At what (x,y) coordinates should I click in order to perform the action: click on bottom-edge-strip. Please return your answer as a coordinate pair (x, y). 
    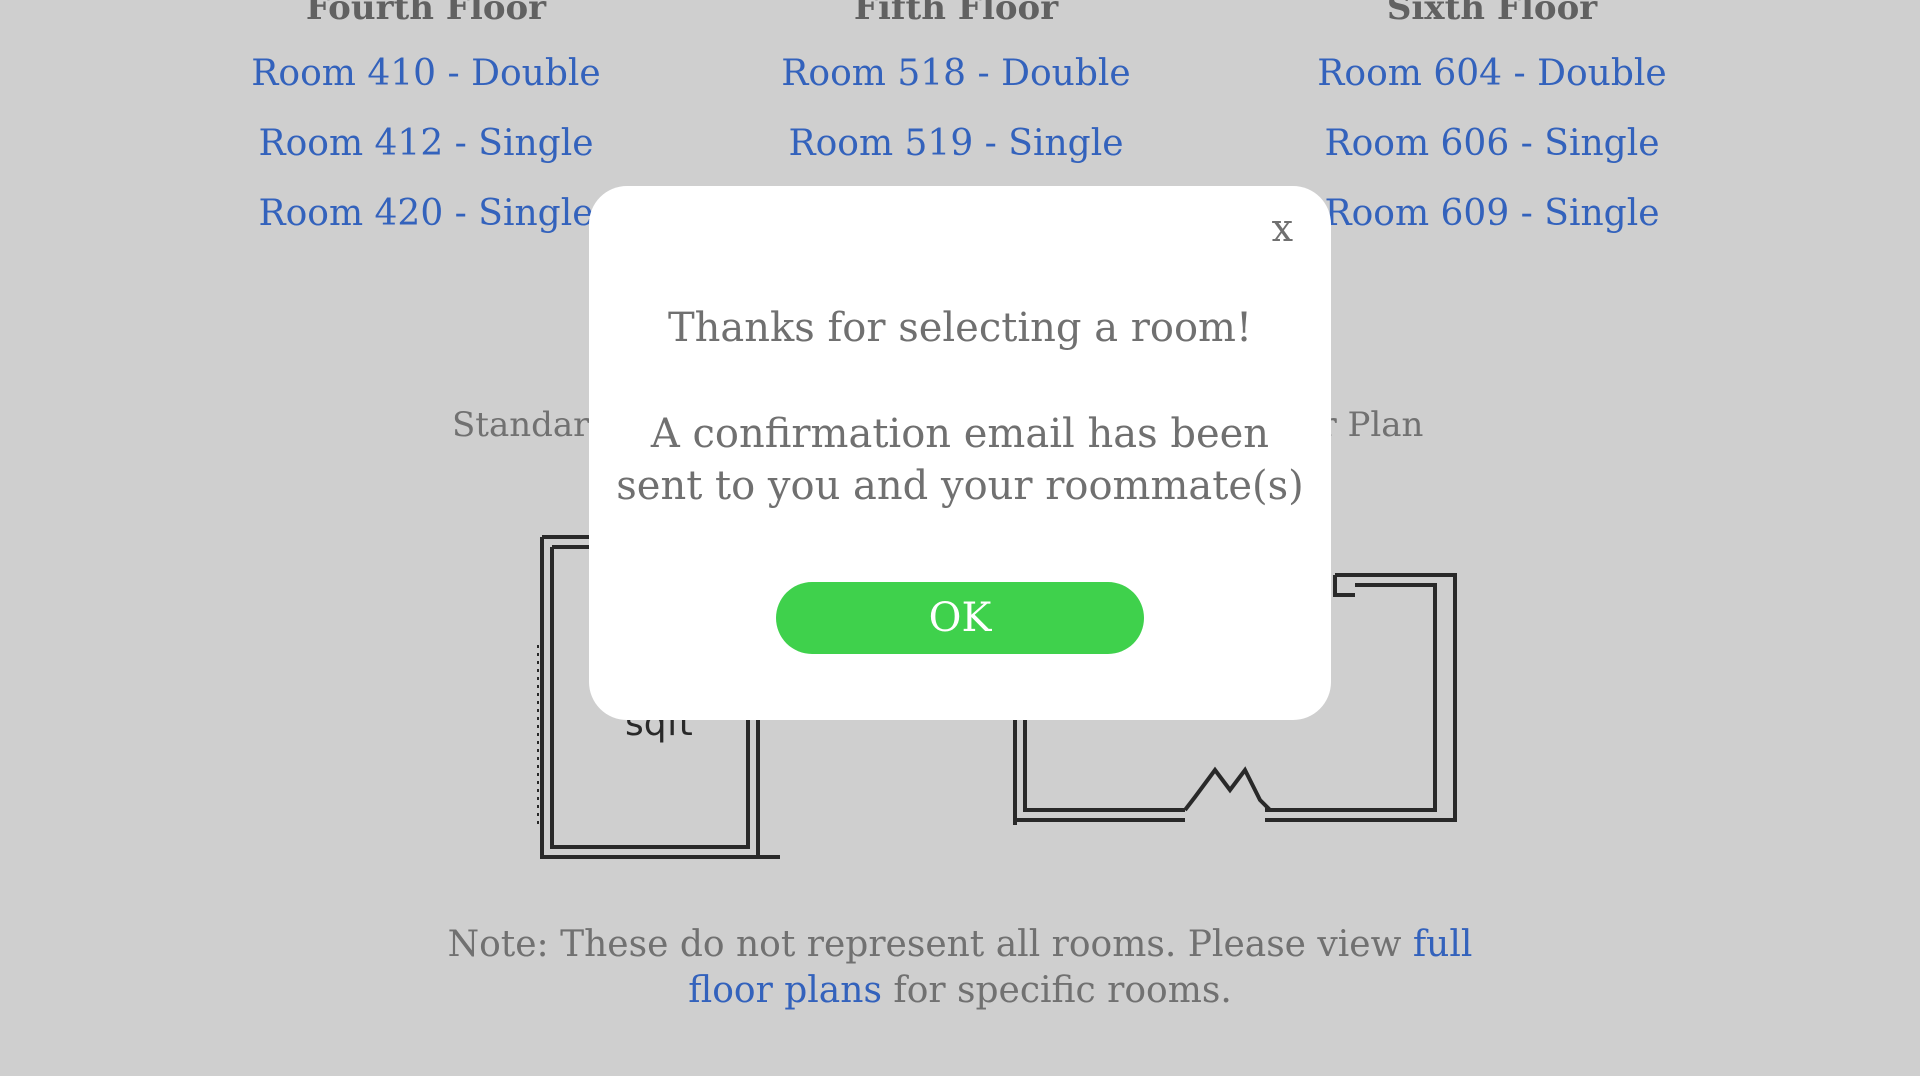
    Looking at the image, I should click on (960, 1078).